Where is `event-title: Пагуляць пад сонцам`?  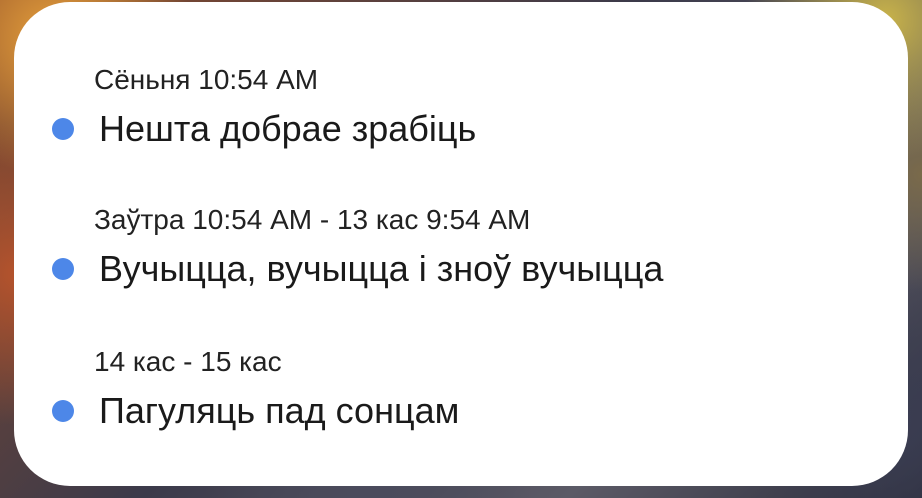 event-title: Пагуляць пад сонцам is located at coordinates (279, 410).